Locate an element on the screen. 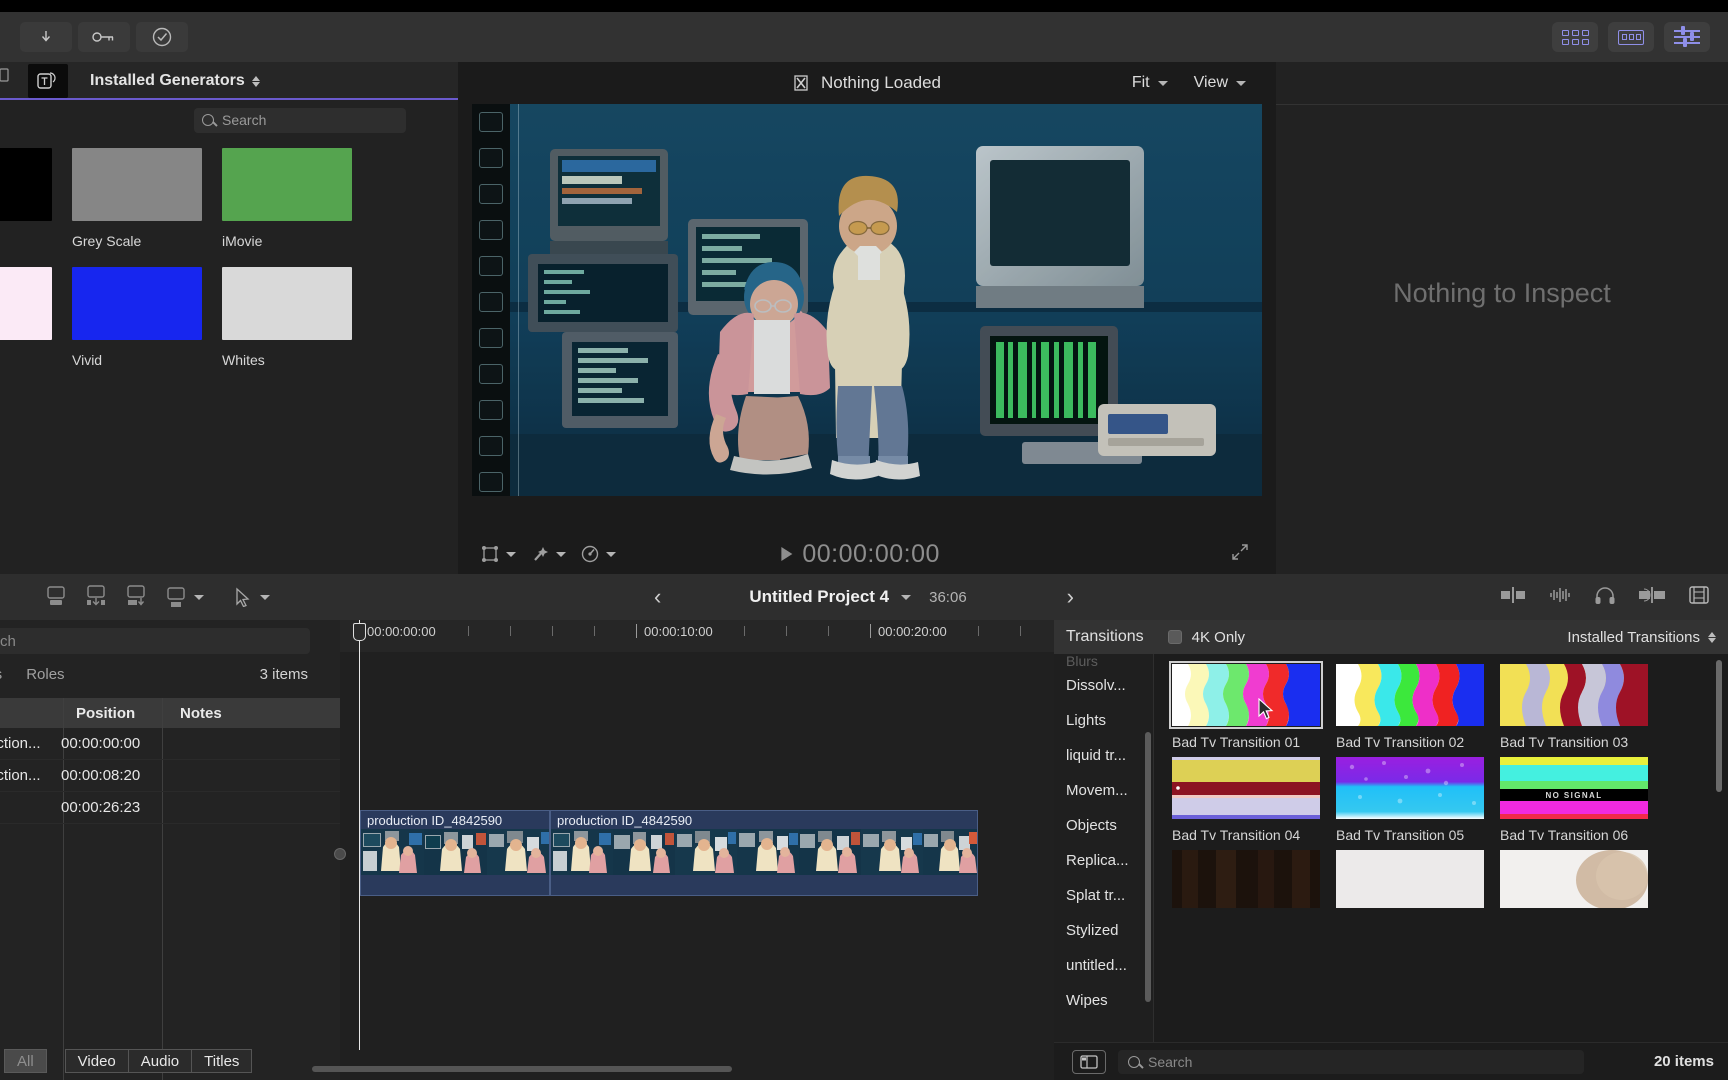 Image resolution: width=1728 pixels, height=1080 pixels. sidebar-toggle-icon is located at coordinates (1089, 1061).